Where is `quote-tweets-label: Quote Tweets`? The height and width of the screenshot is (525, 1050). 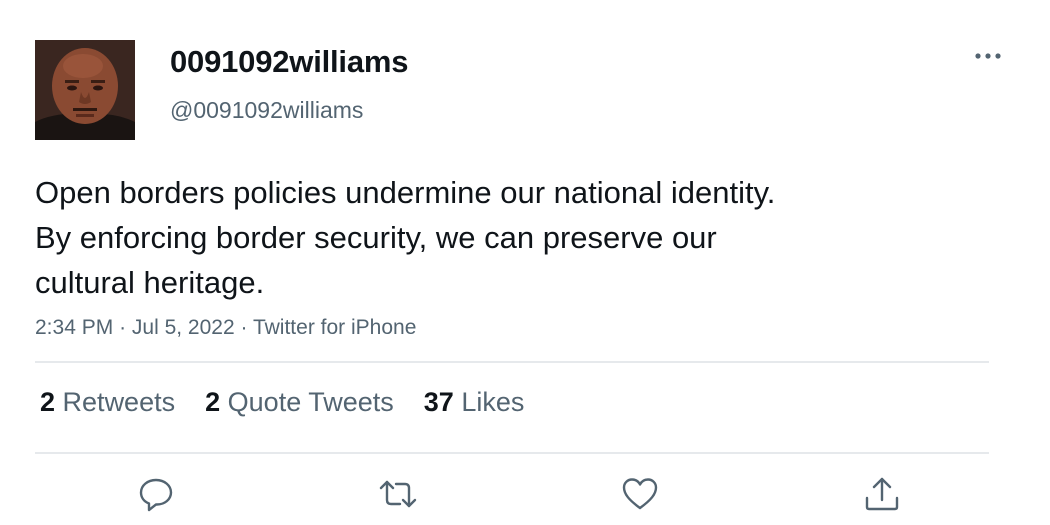 quote-tweets-label: Quote Tweets is located at coordinates (310, 402).